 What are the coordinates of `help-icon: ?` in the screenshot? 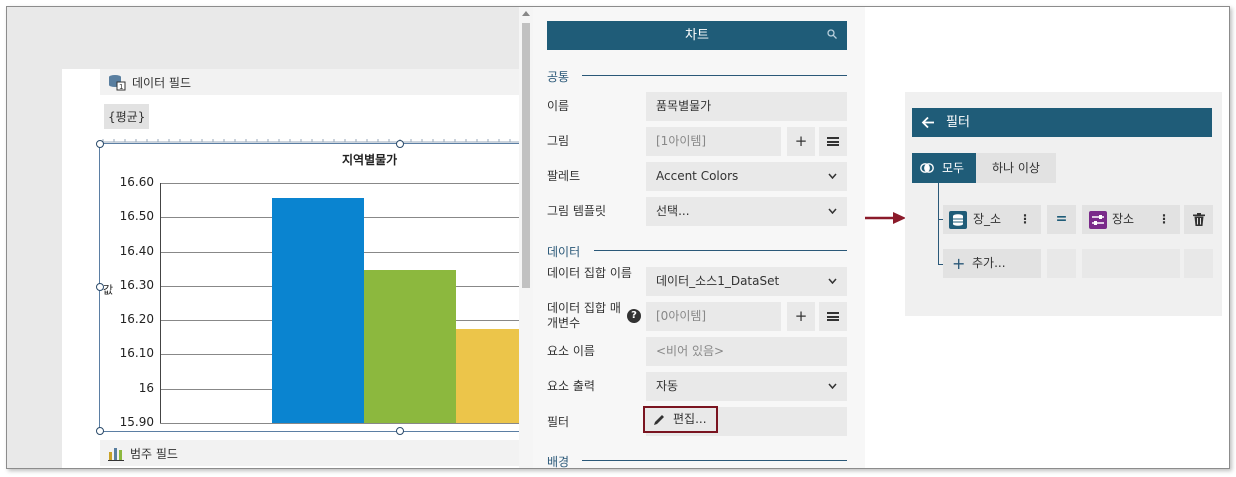 It's located at (634, 316).